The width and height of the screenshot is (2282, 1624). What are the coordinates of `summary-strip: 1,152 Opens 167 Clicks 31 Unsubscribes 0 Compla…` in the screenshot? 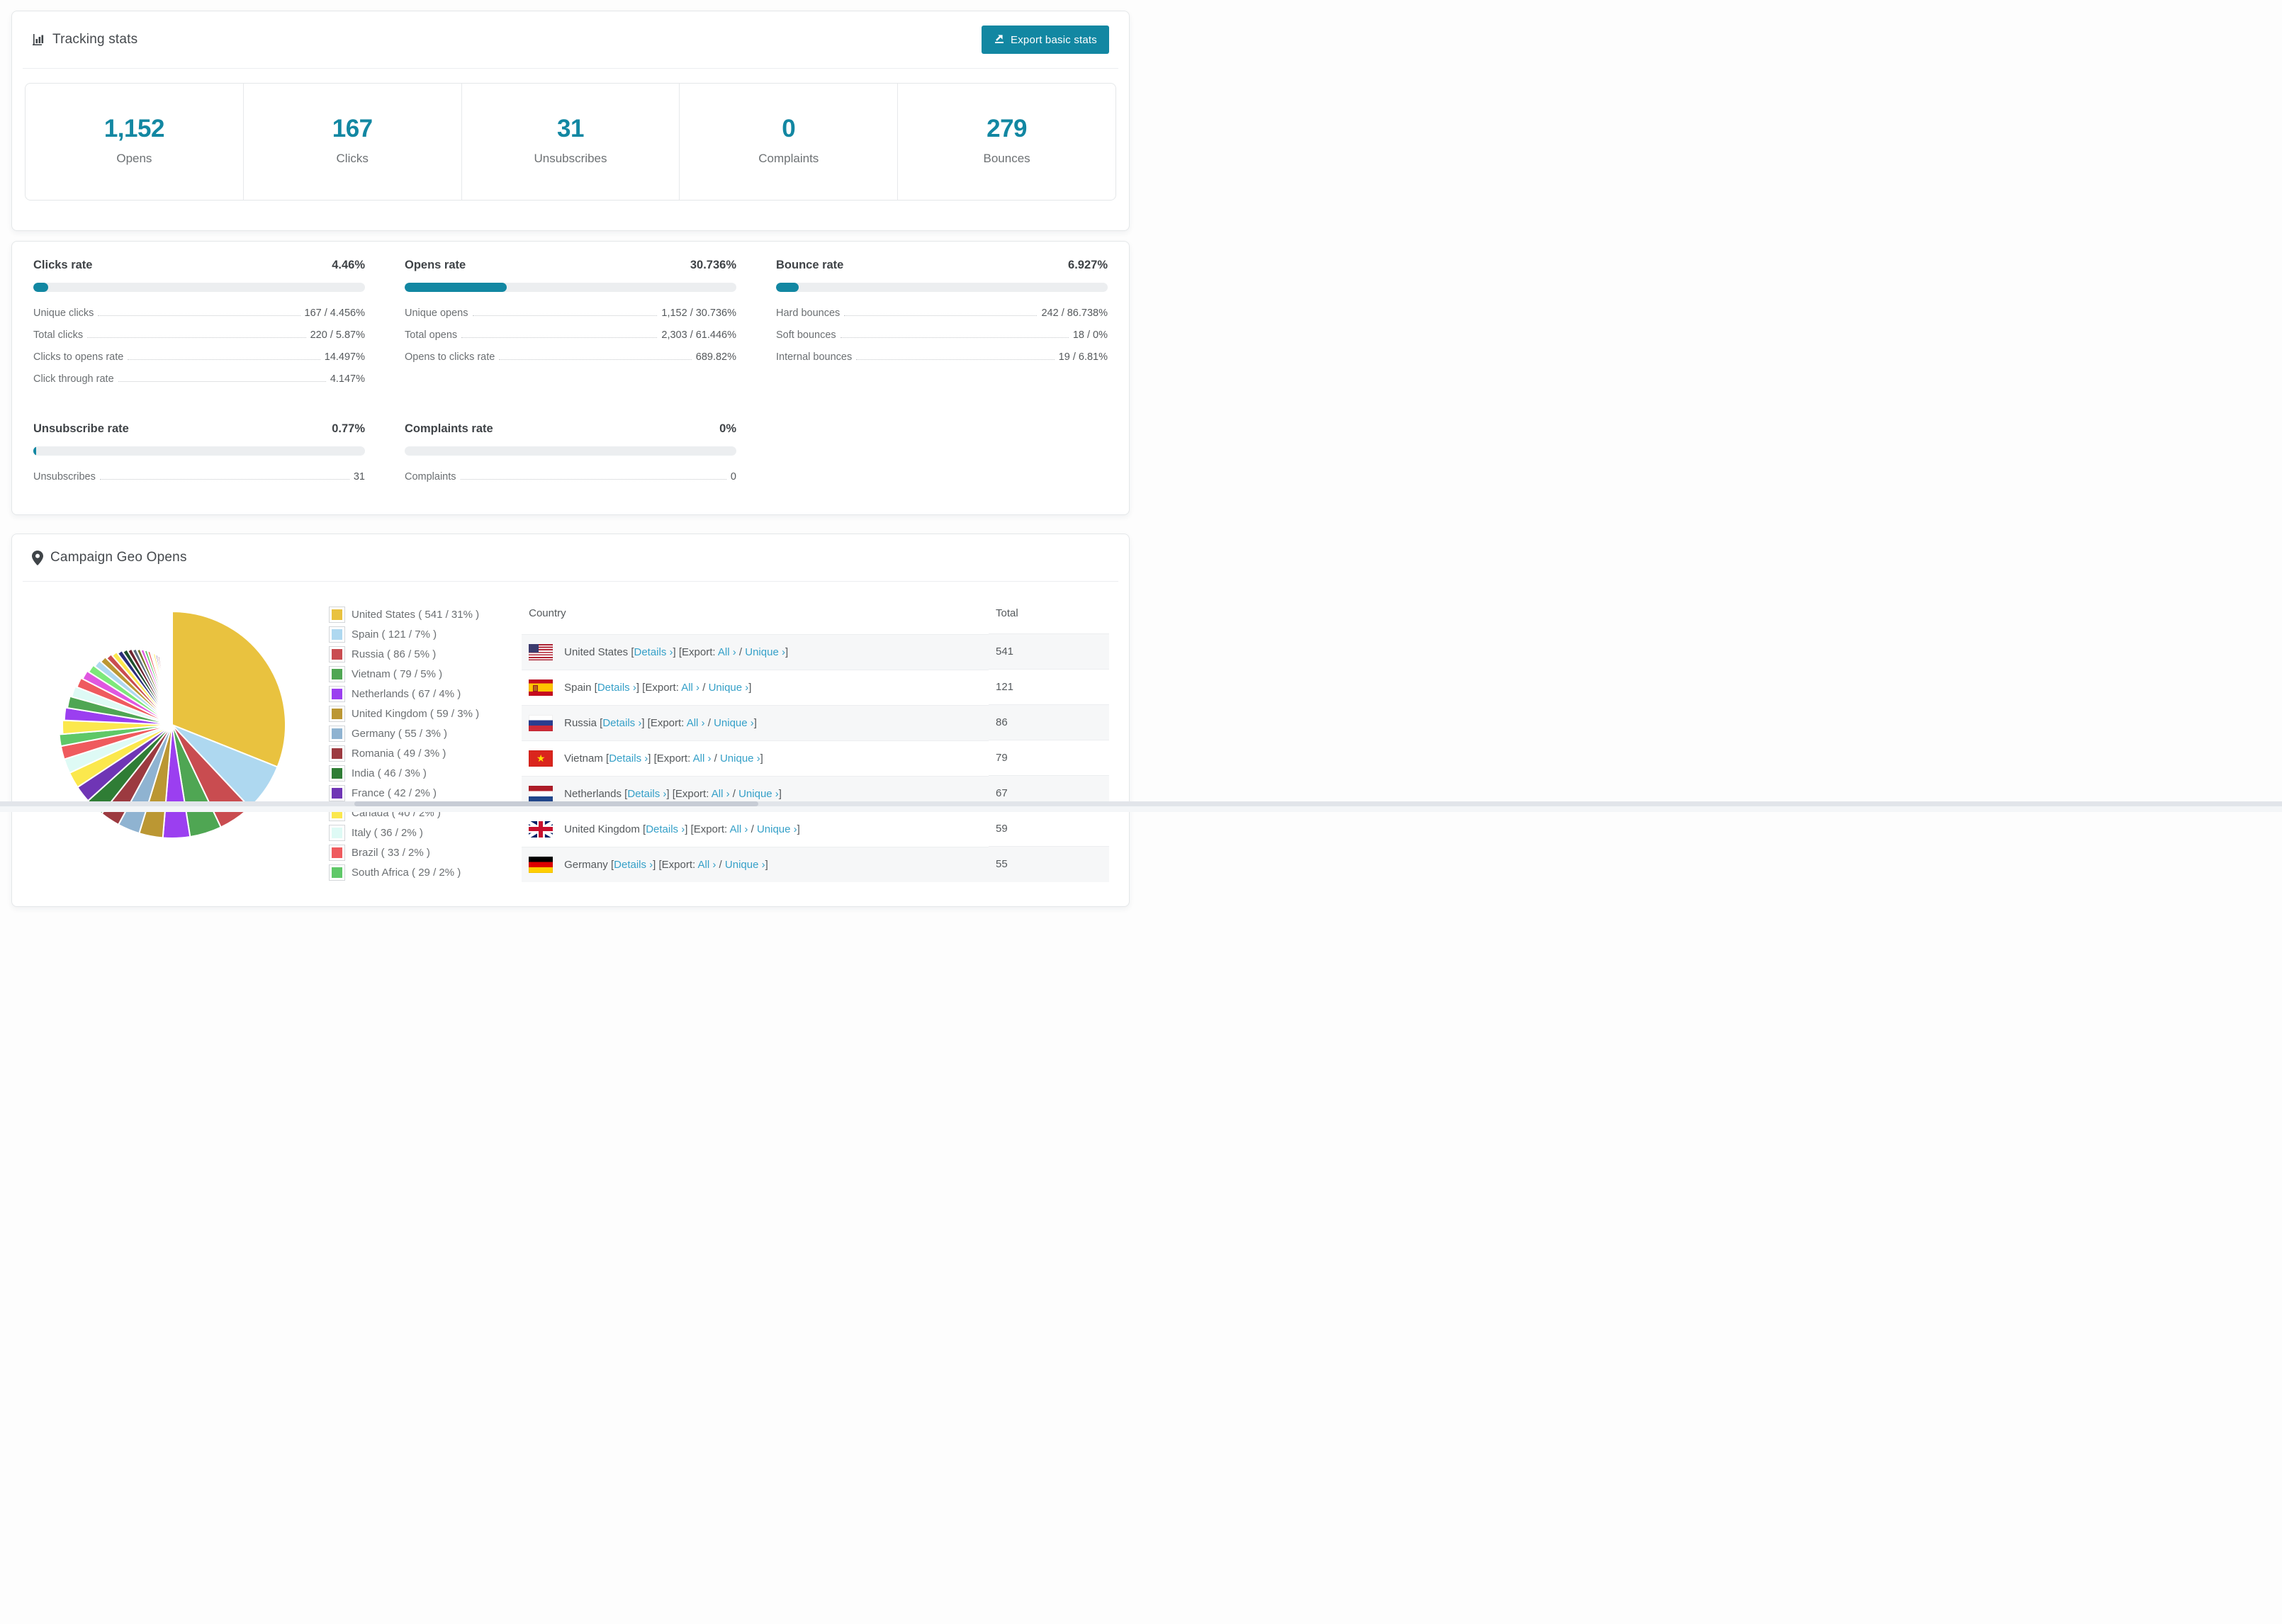 It's located at (570, 142).